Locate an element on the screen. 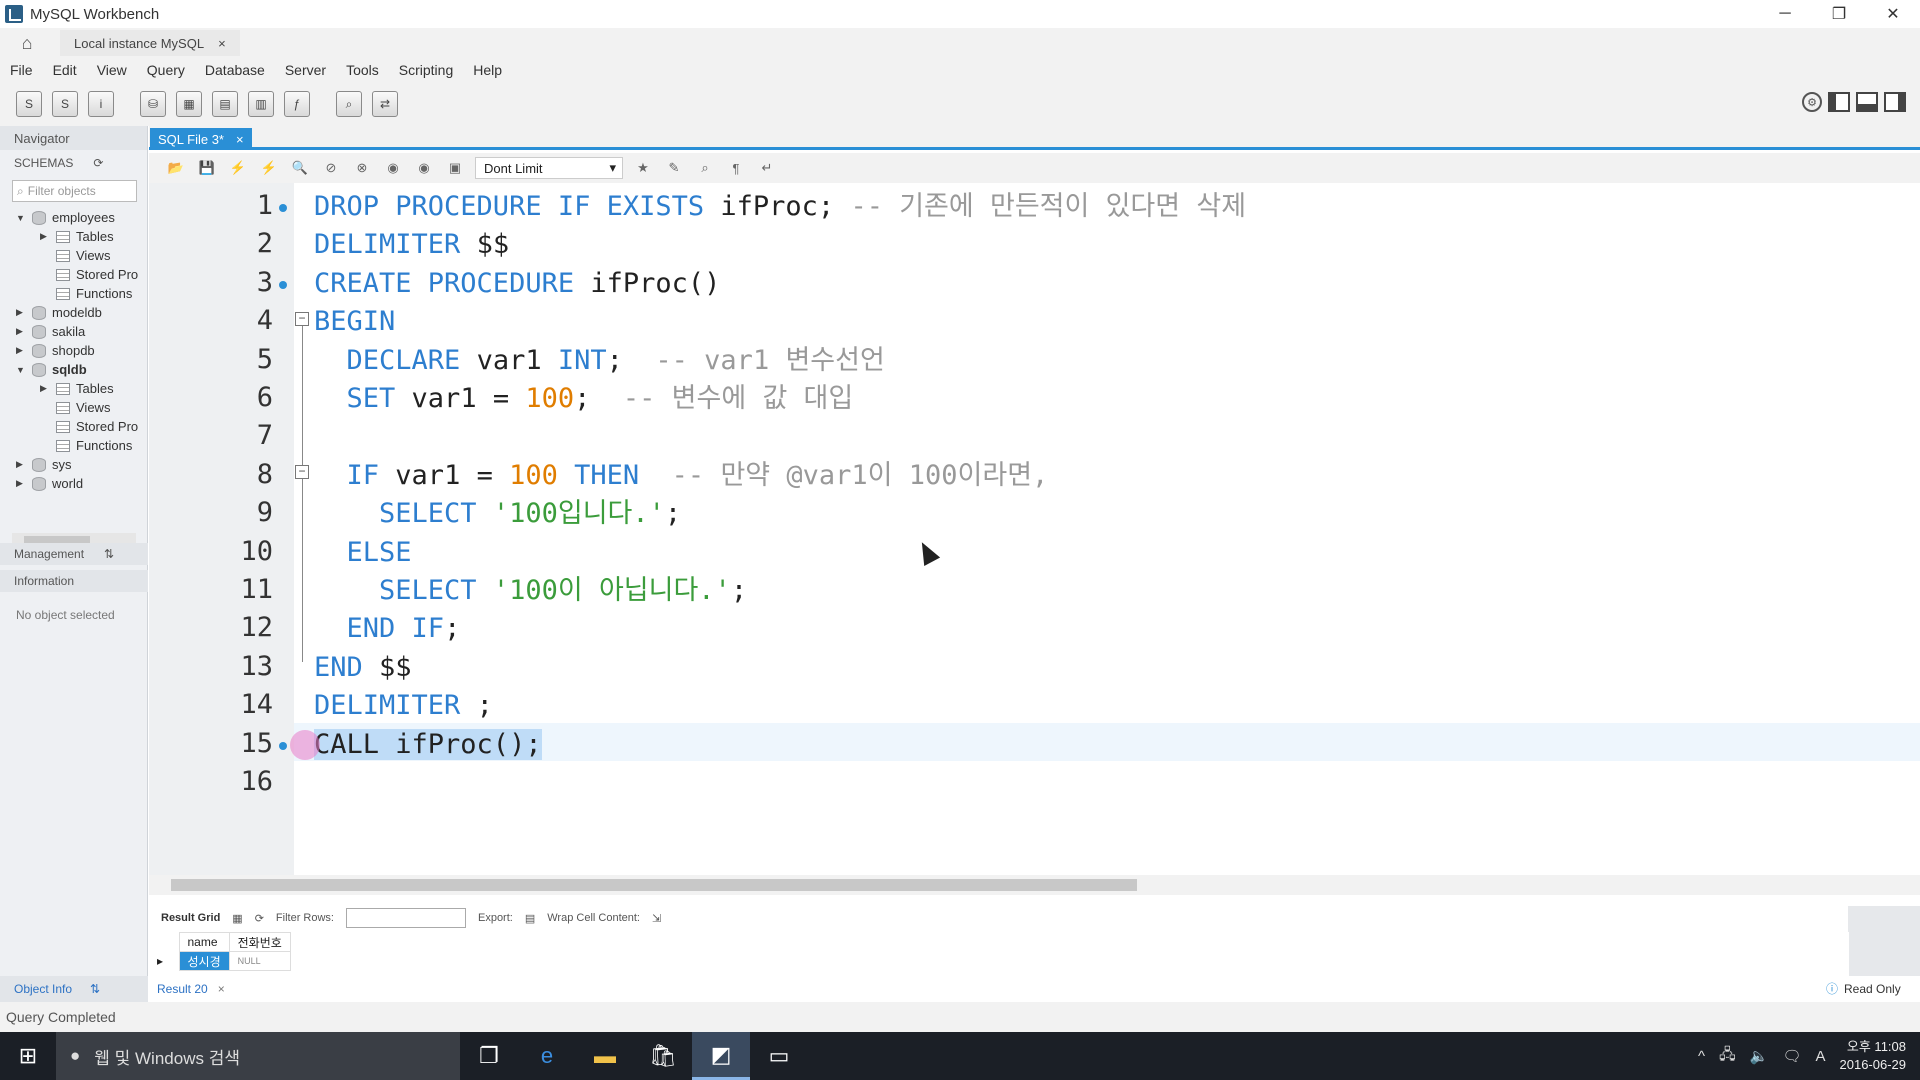 Image resolution: width=1920 pixels, height=1080 pixels. windows-start-icon: ⊞ is located at coordinates (28, 1056).